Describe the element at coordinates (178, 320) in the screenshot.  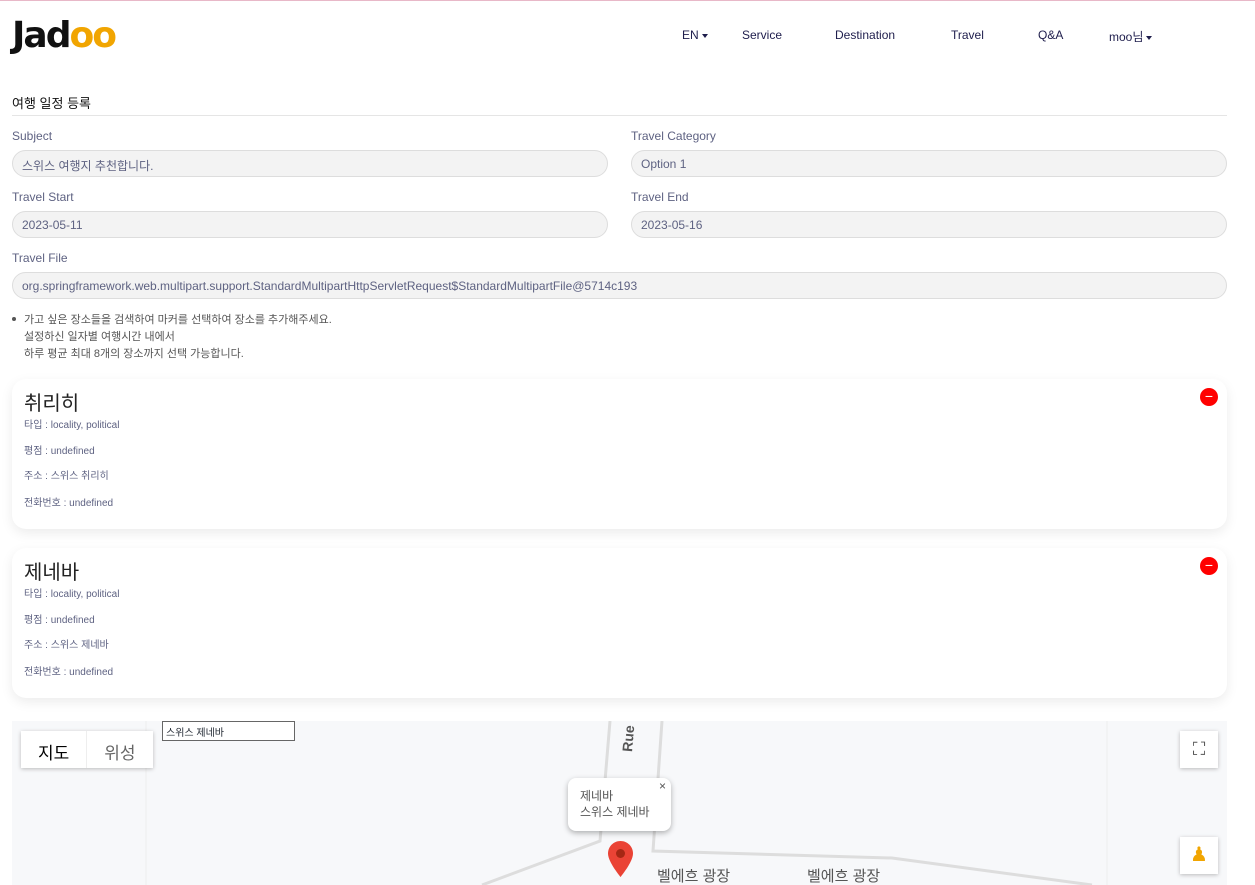
I see `note-line: 가고 싶은 장소들을 검색하여 마커를 선택하여 장소를 추가해주세요.` at that location.